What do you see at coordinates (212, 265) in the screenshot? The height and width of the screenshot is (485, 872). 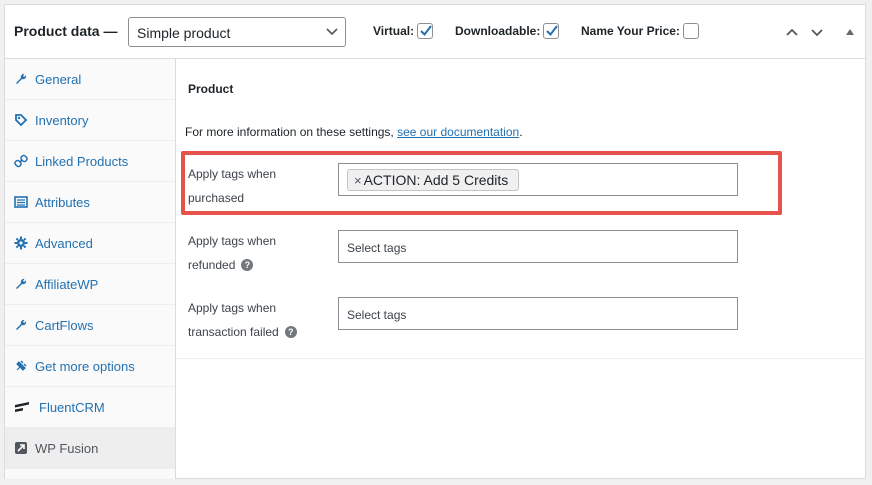 I see `label-text: refunded` at bounding box center [212, 265].